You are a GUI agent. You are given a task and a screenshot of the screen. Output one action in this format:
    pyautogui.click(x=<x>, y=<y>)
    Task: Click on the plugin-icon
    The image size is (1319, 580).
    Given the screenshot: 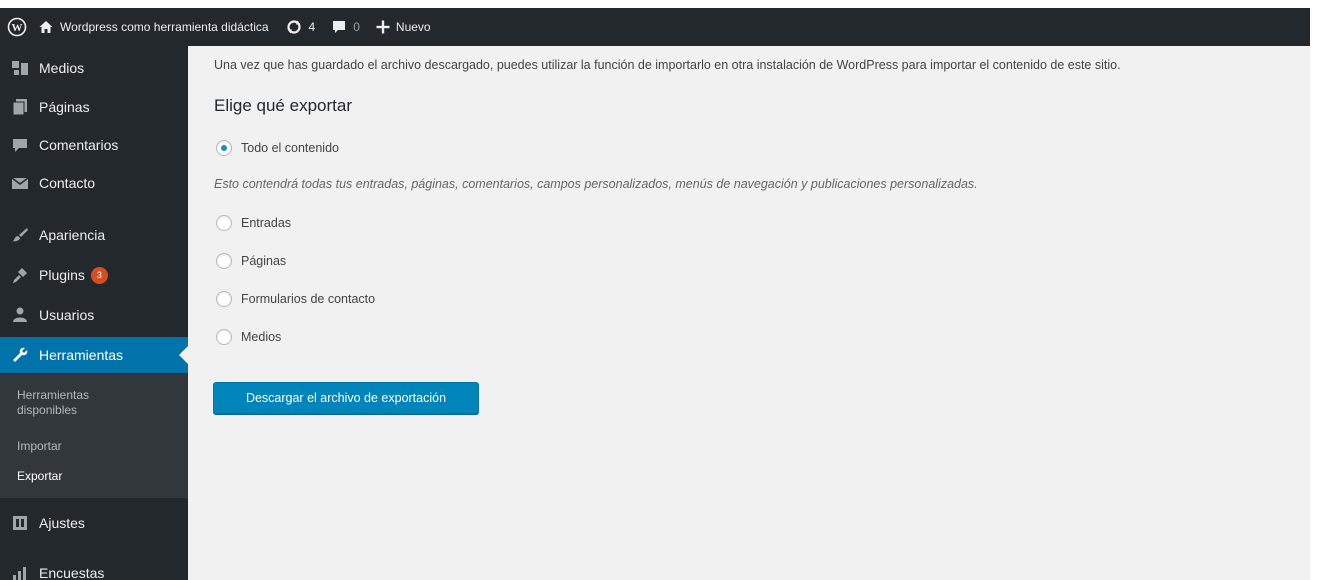 What is the action you would take?
    pyautogui.click(x=20, y=275)
    